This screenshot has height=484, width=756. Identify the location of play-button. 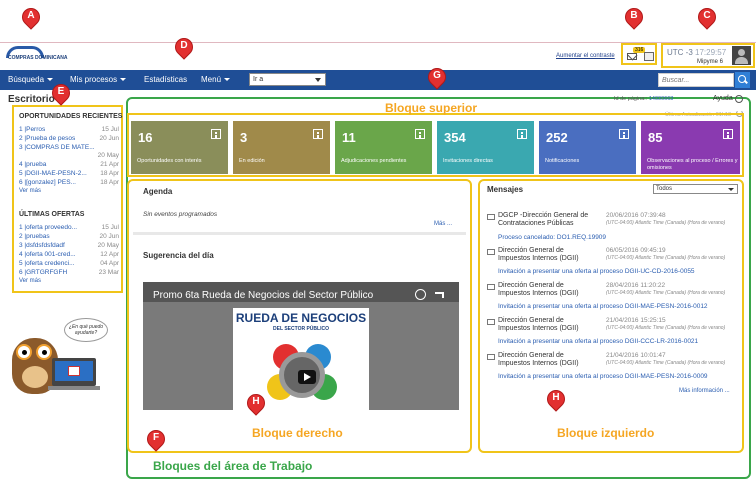
(307, 377).